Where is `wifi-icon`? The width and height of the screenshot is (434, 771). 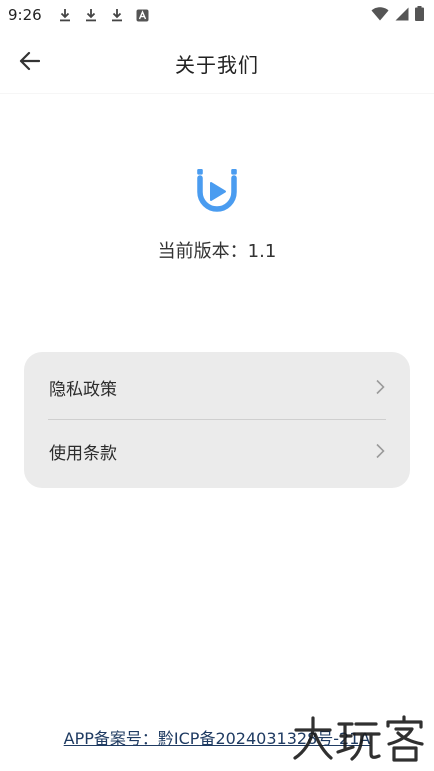 wifi-icon is located at coordinates (380, 15).